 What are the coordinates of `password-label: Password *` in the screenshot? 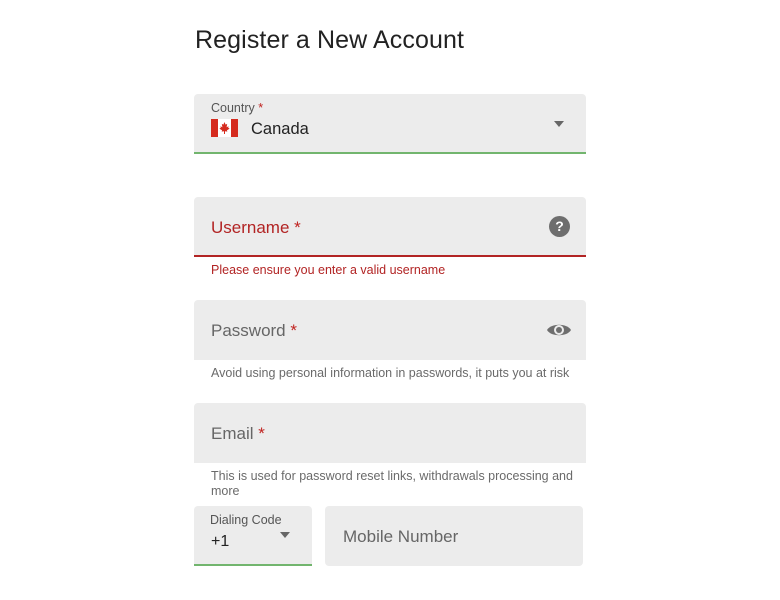 It's located at (254, 330).